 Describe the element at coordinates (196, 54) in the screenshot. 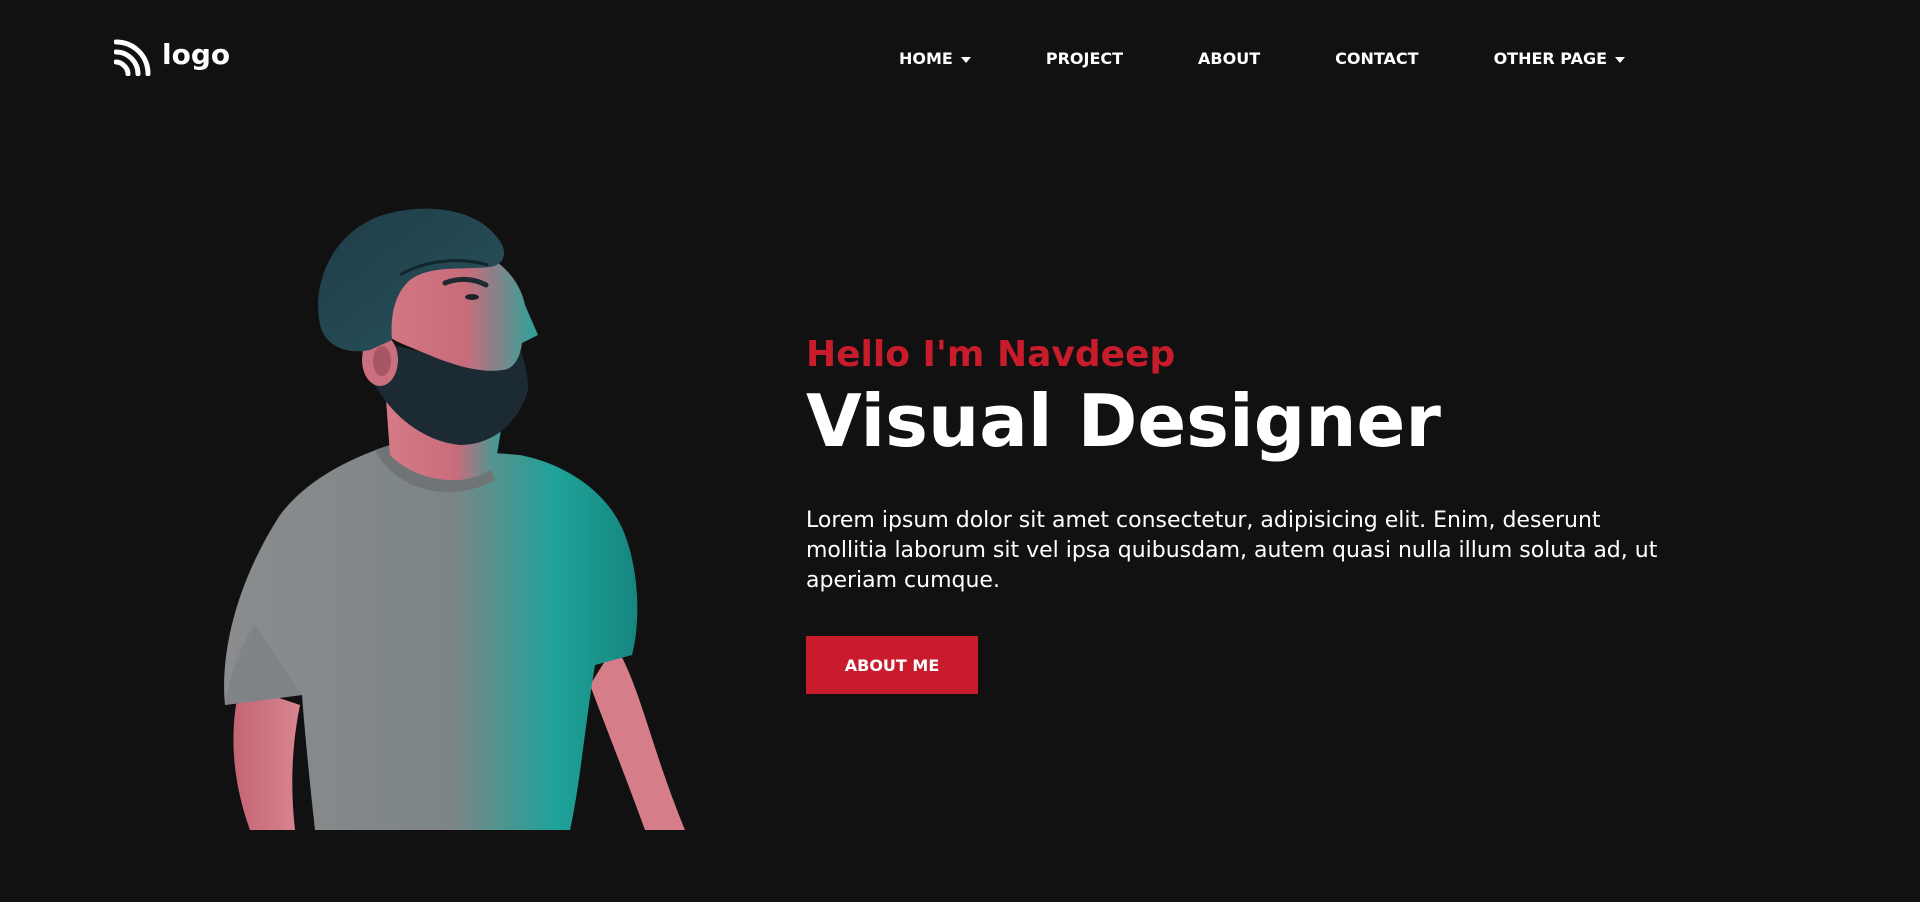

I see `logo-text: logo` at that location.